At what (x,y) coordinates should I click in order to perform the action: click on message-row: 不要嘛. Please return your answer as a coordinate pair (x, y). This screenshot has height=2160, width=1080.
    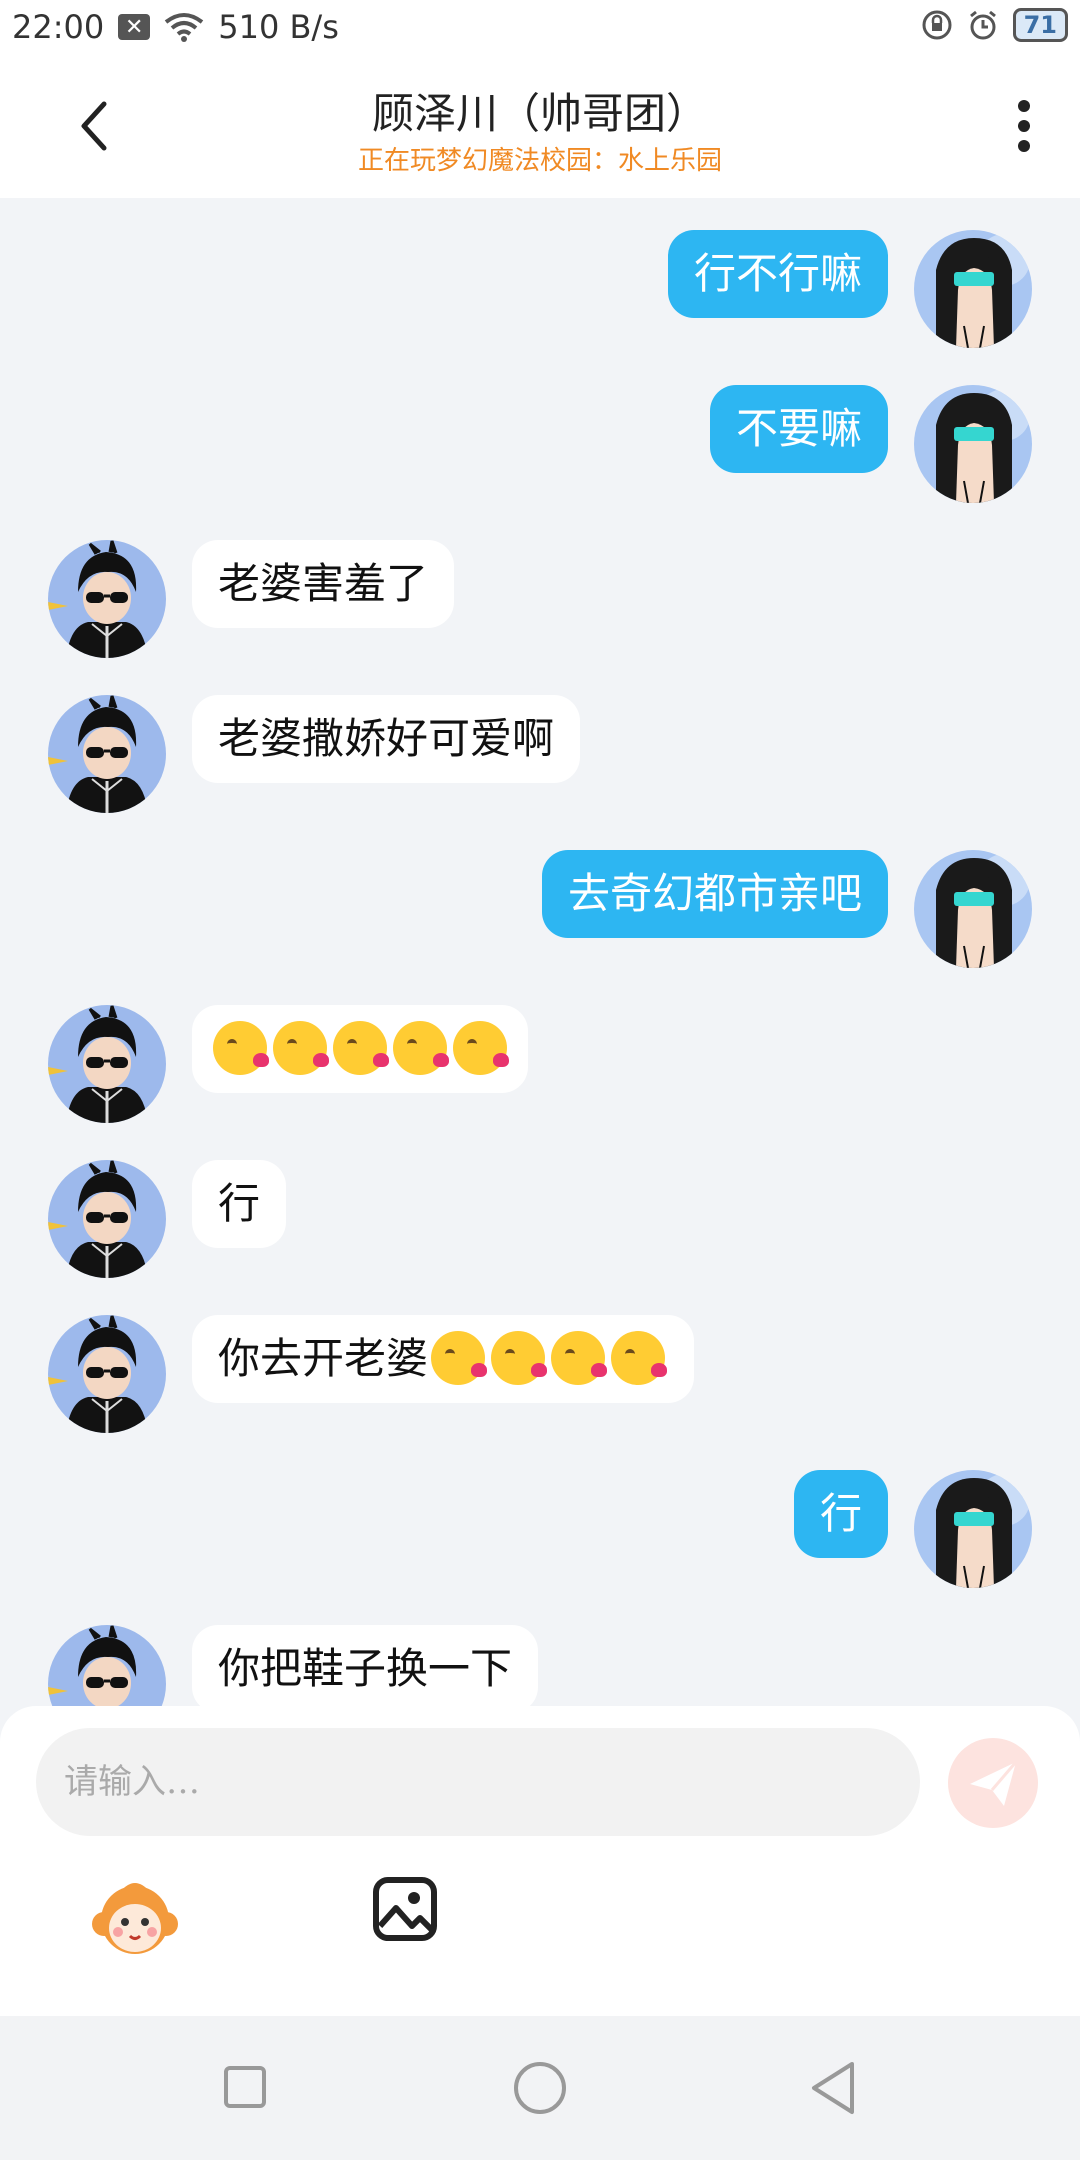
    Looking at the image, I should click on (540, 443).